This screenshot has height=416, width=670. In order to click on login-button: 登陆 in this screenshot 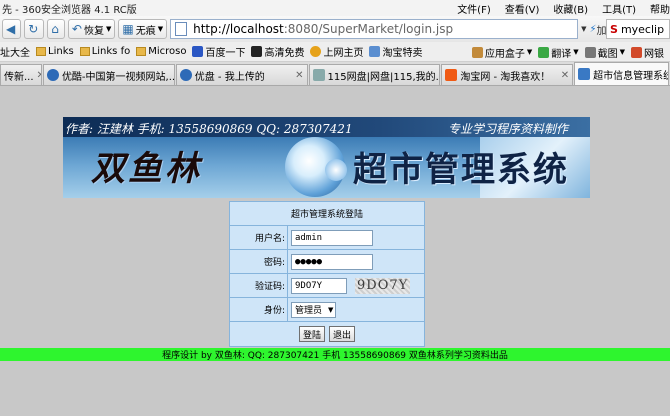, I will do `click(311, 334)`.